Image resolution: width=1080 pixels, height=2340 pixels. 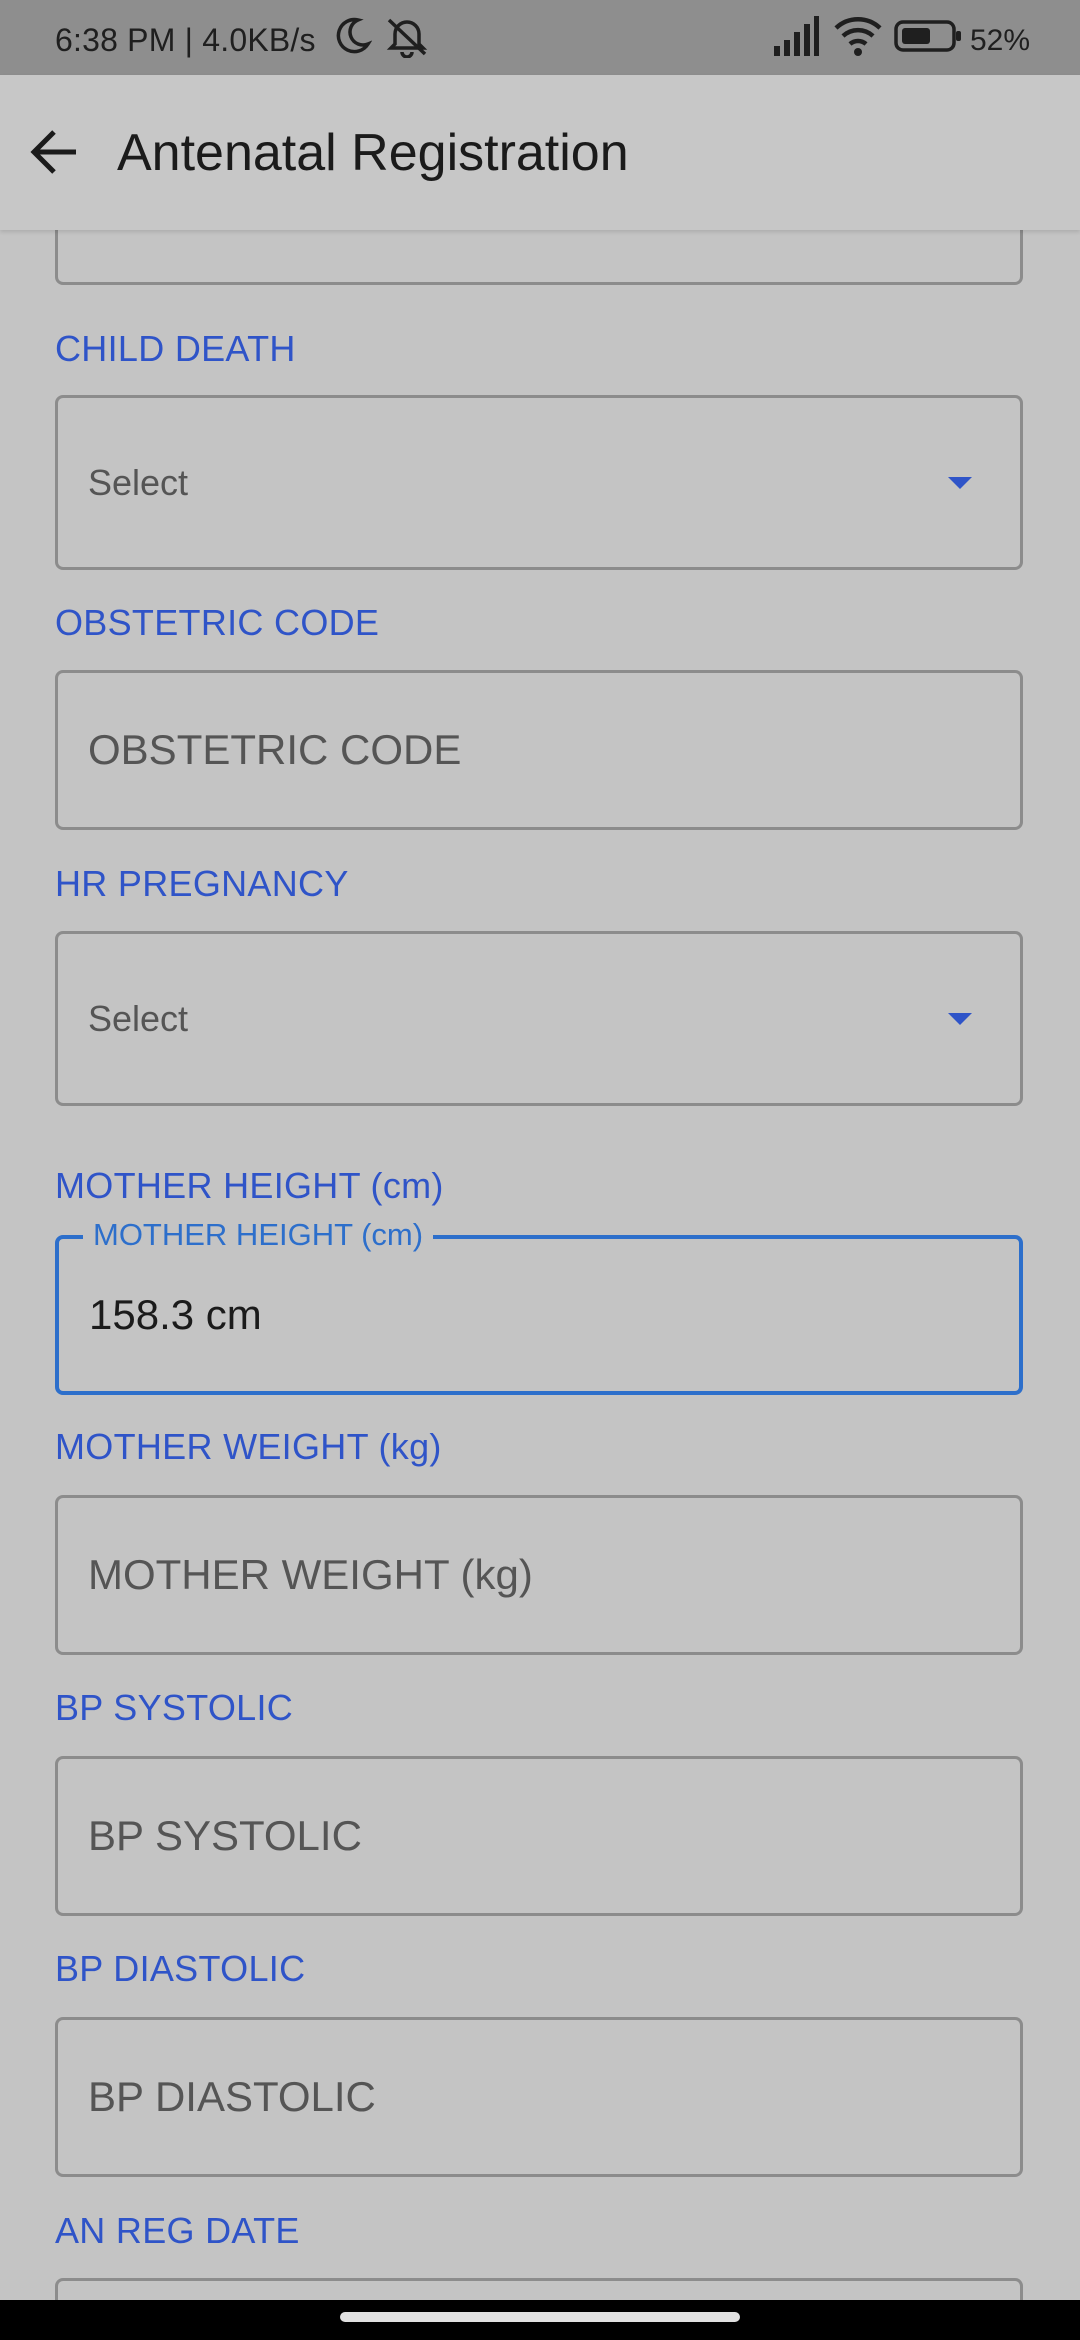 What do you see at coordinates (858, 36) in the screenshot?
I see `wifi-icon` at bounding box center [858, 36].